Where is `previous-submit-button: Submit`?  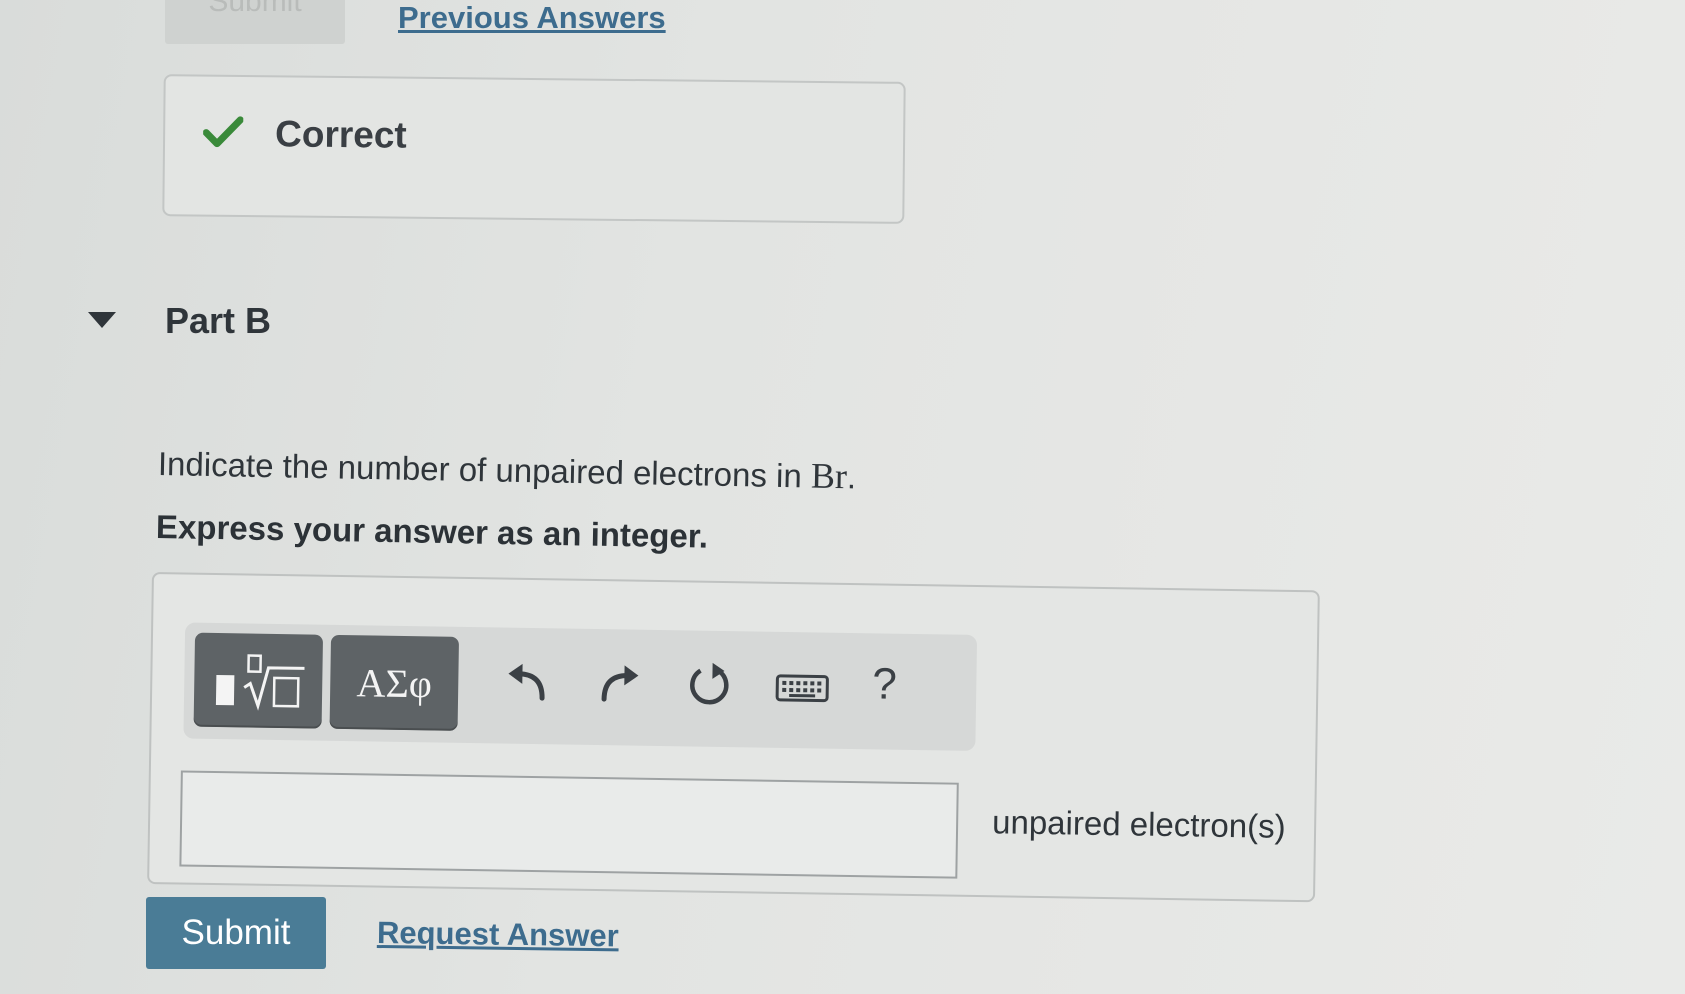 previous-submit-button: Submit is located at coordinates (255, 22).